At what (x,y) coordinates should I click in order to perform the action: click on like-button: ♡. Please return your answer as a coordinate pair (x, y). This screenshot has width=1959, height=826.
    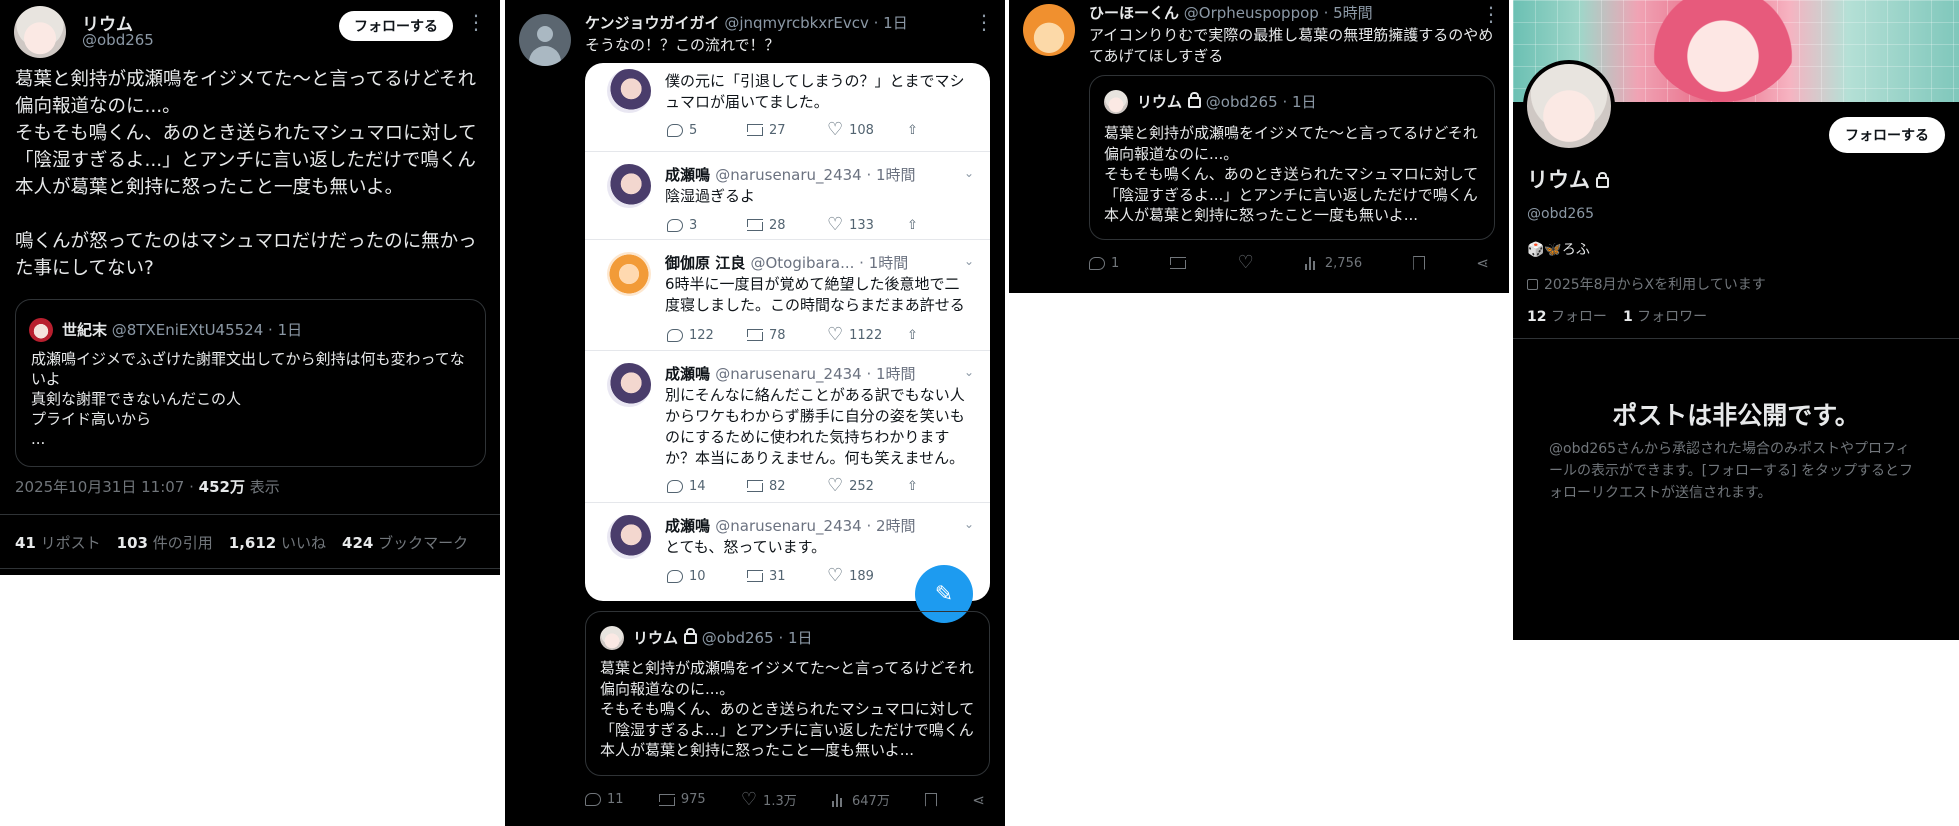
    Looking at the image, I should click on (1246, 263).